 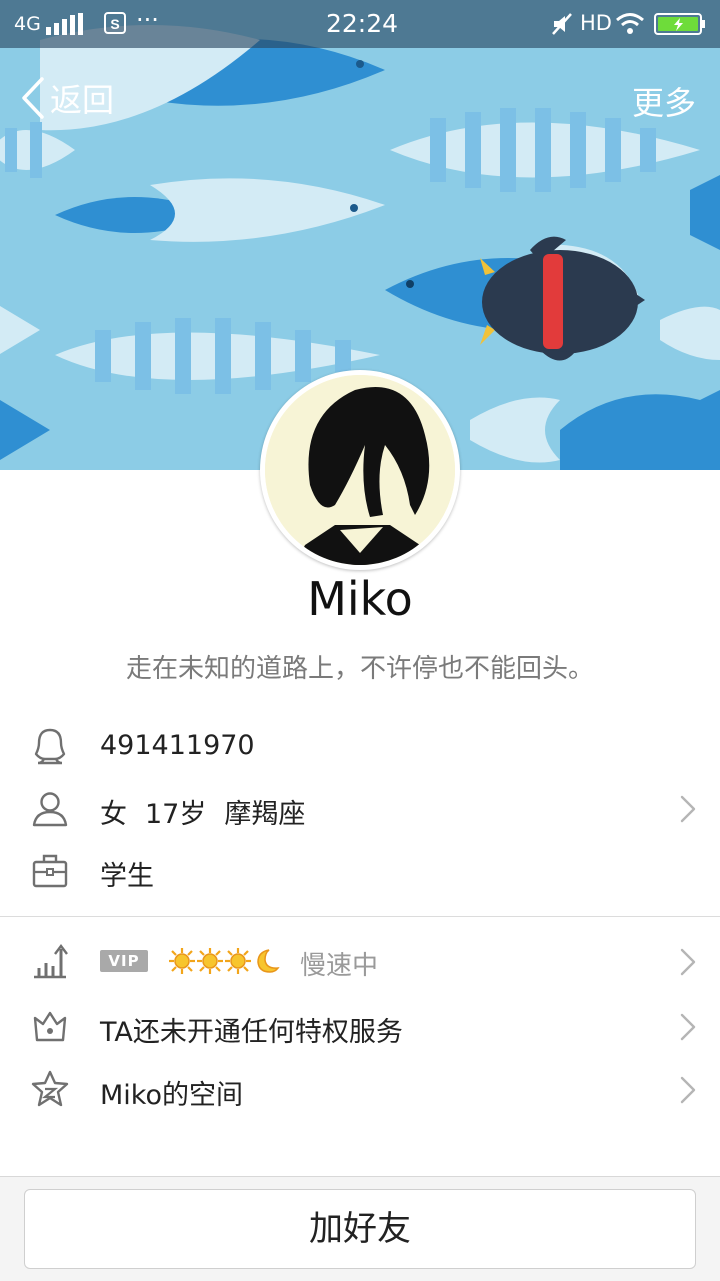 What do you see at coordinates (359, 669) in the screenshot?
I see `profile-signature: 走在未知的道路上，不许停也不能回头。` at bounding box center [359, 669].